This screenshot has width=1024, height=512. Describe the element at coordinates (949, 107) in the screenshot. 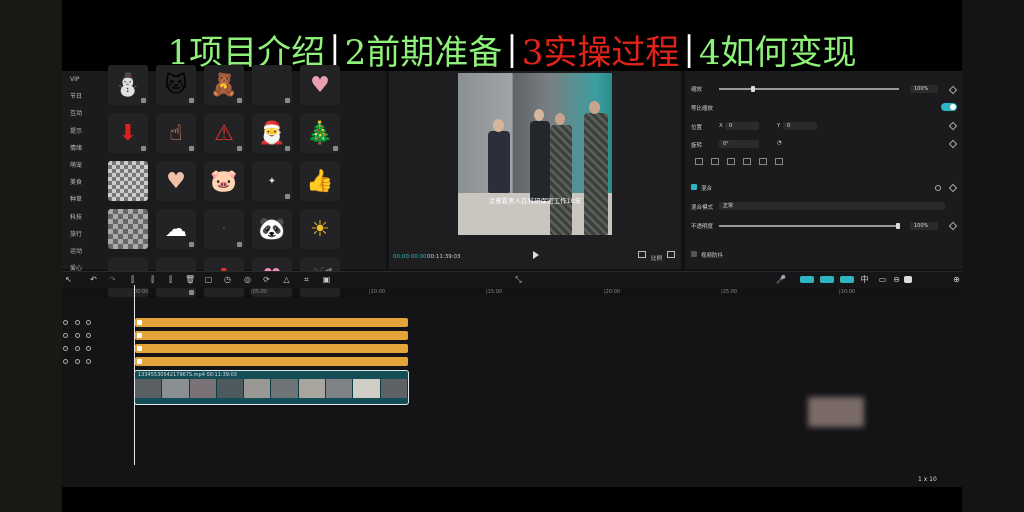

I see `uniform-scale-toggle` at that location.